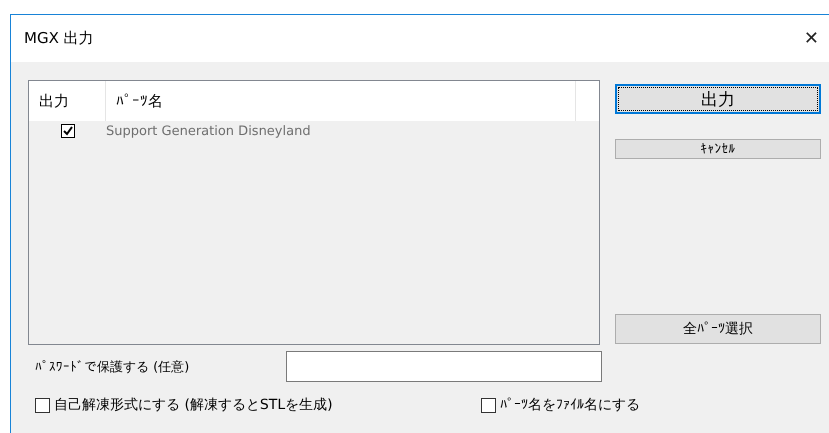  What do you see at coordinates (570, 405) in the screenshot?
I see `option-label: ﾊﾟｰﾂ名をﾌｧｲﾙ名にする` at bounding box center [570, 405].